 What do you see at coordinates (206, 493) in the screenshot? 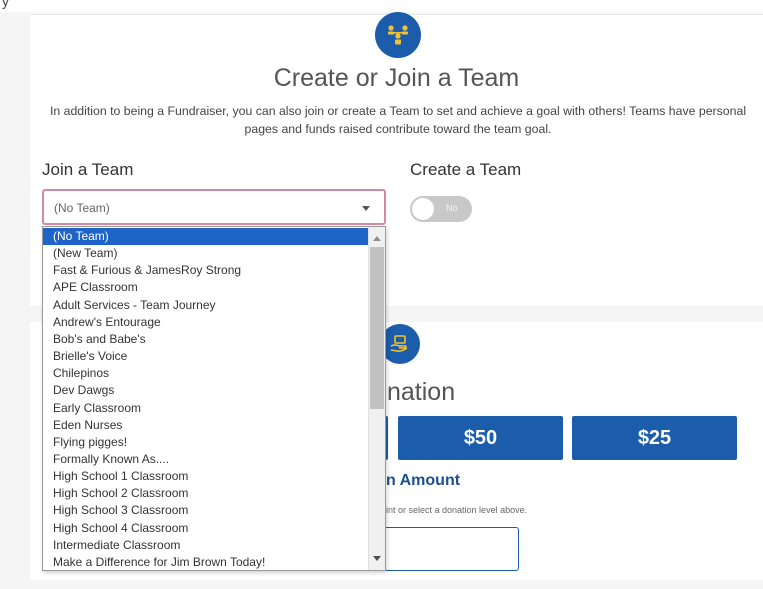
I see `team-option: High School 2 Classroom` at bounding box center [206, 493].